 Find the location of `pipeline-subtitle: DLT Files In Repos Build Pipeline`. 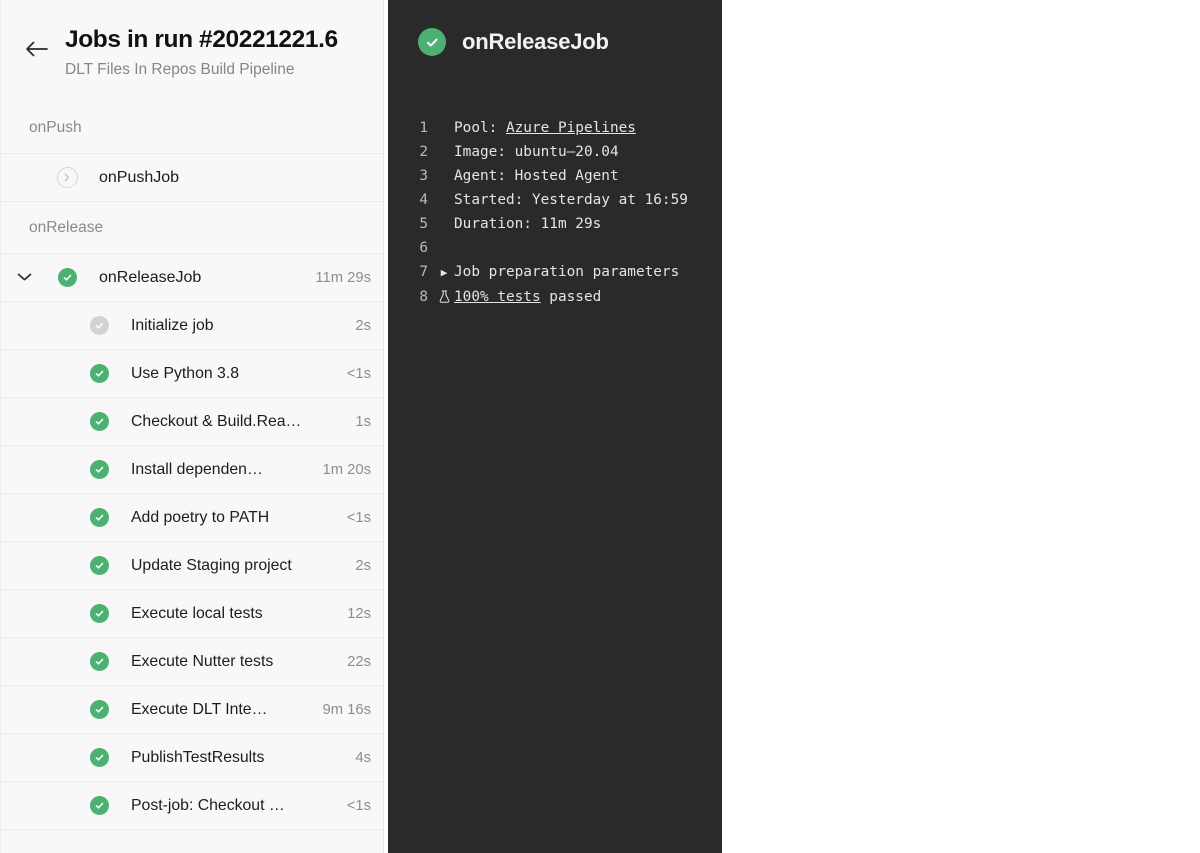

pipeline-subtitle: DLT Files In Repos Build Pipeline is located at coordinates (180, 69).